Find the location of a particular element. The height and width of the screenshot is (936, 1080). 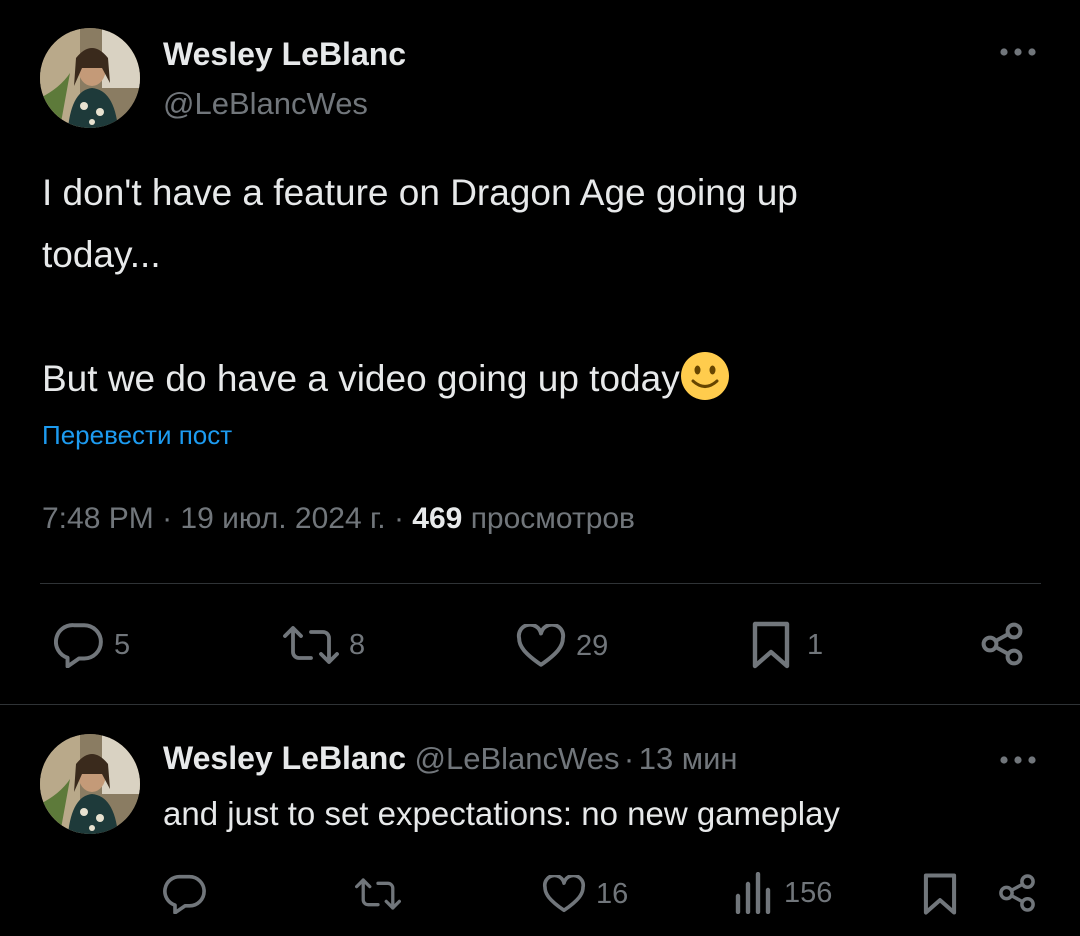

bookmark-count: 1 is located at coordinates (815, 644).